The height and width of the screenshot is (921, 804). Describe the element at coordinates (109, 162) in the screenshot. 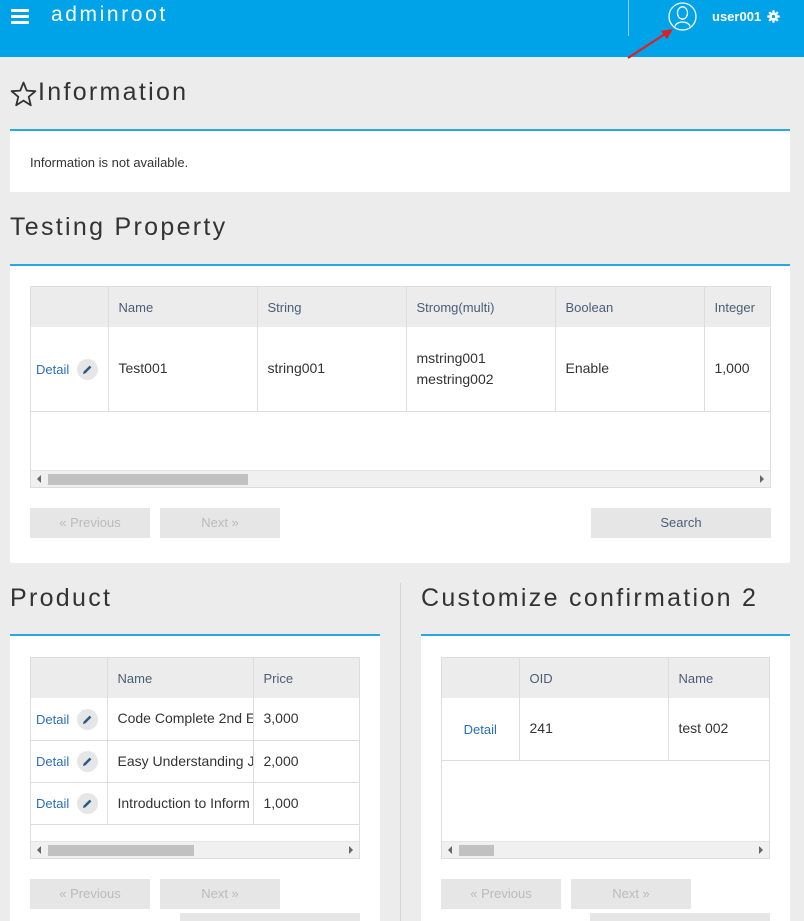

I see `information-message: Information is not available.` at that location.